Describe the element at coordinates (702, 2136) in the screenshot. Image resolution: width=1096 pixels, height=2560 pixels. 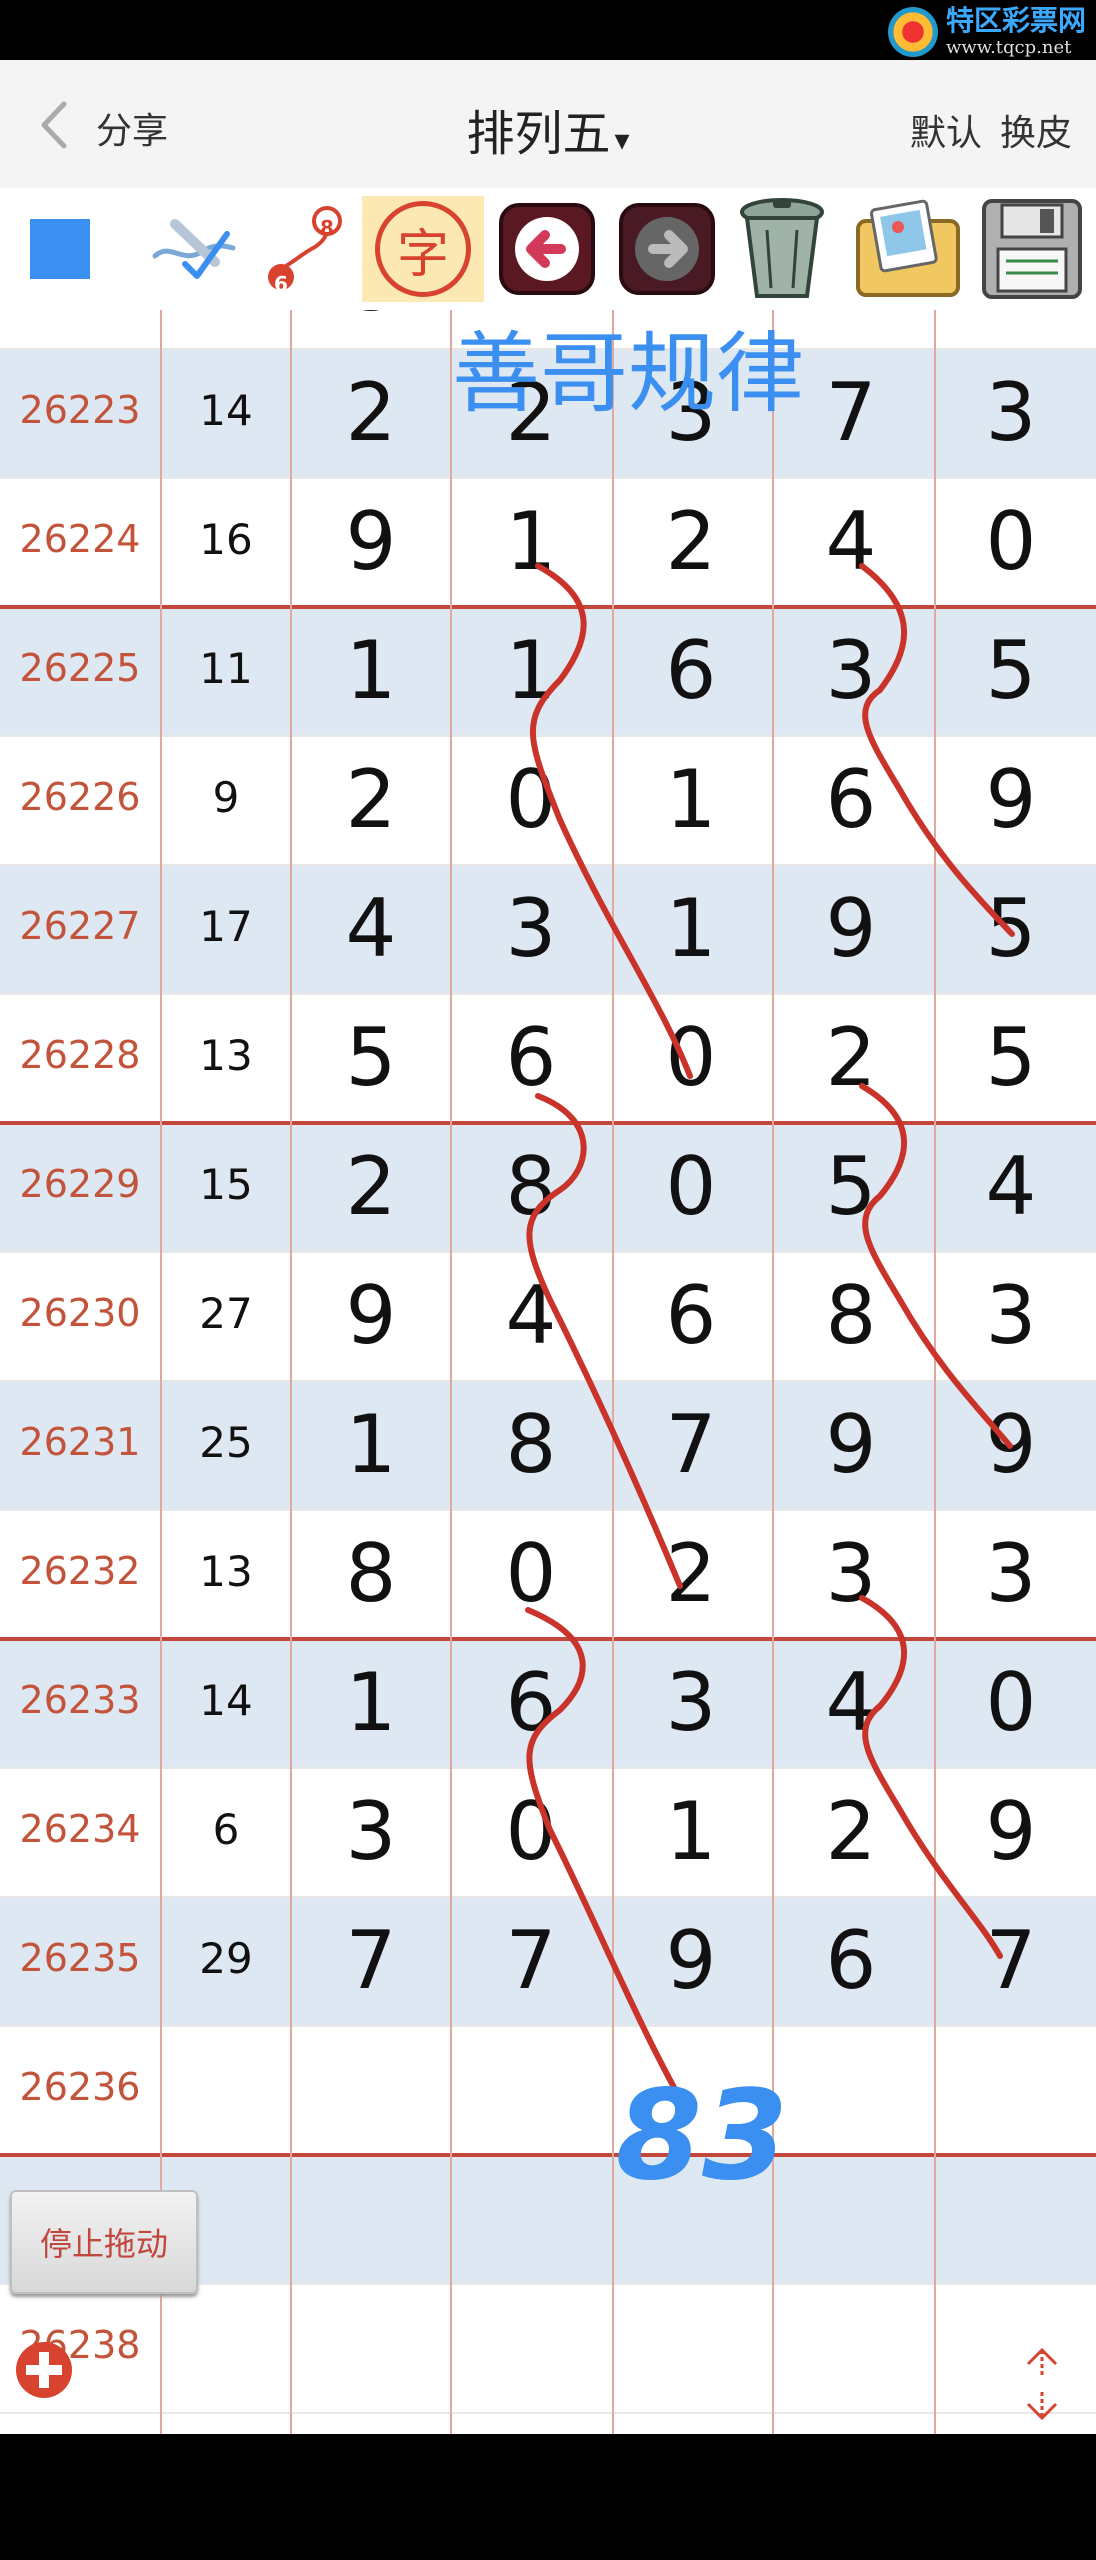
I see `annotation-prediction: 83` at that location.